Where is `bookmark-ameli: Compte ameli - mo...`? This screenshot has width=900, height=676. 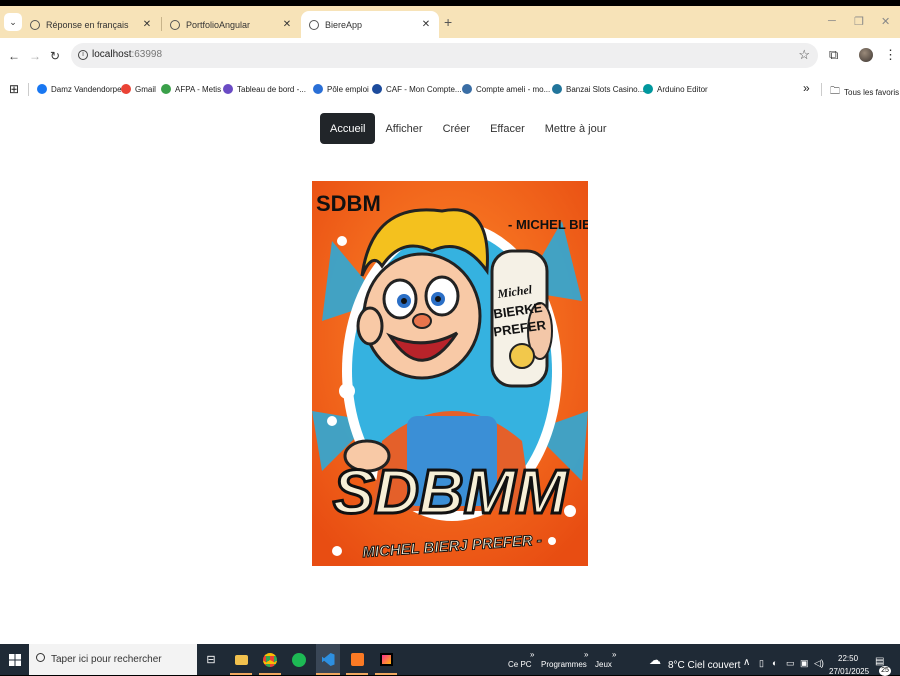 bookmark-ameli: Compte ameli - mo... is located at coordinates (506, 89).